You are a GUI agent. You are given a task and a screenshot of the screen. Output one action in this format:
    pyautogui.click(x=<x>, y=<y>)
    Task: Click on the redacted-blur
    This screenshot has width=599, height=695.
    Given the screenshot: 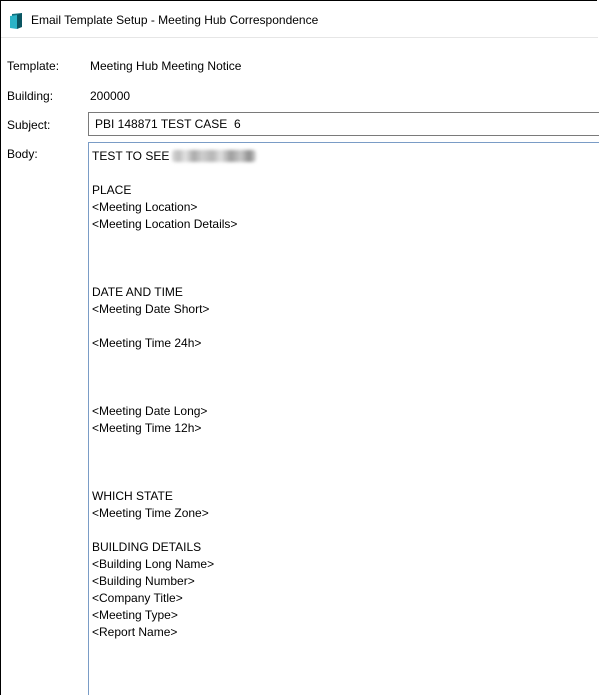 What is the action you would take?
    pyautogui.click(x=214, y=156)
    